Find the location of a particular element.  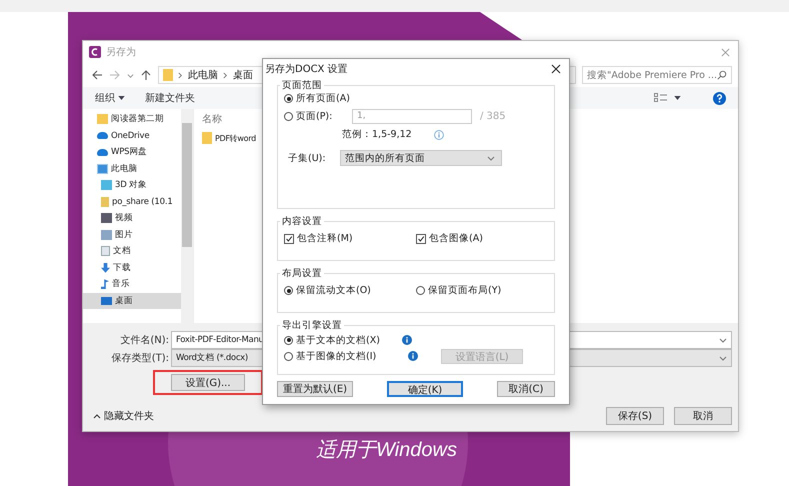

group-label: 布局设置 is located at coordinates (302, 273).